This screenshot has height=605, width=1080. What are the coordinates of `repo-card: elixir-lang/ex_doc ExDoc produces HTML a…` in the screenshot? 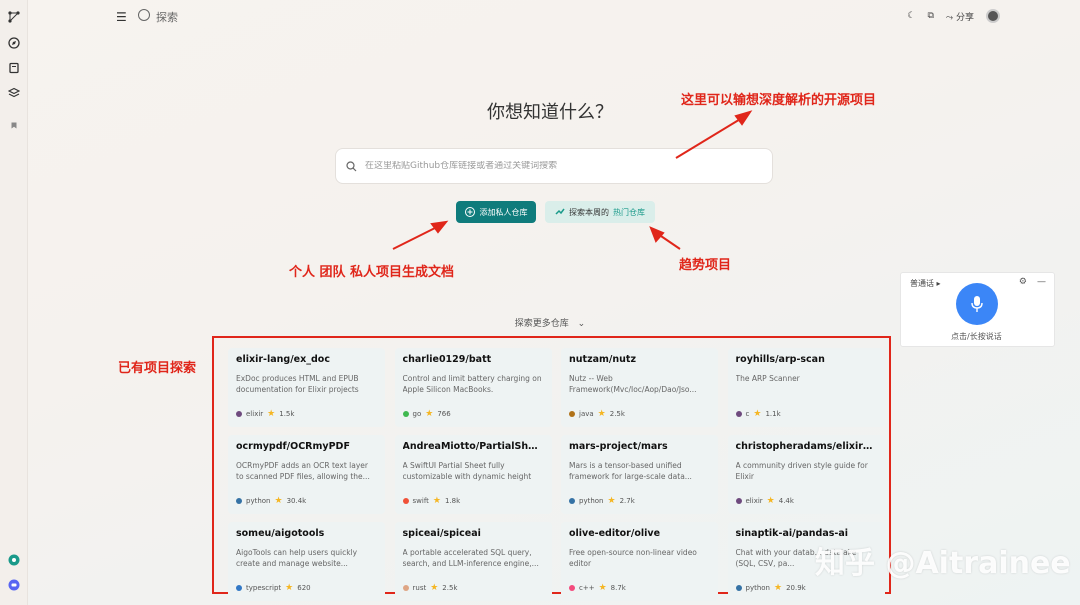 It's located at (306, 387).